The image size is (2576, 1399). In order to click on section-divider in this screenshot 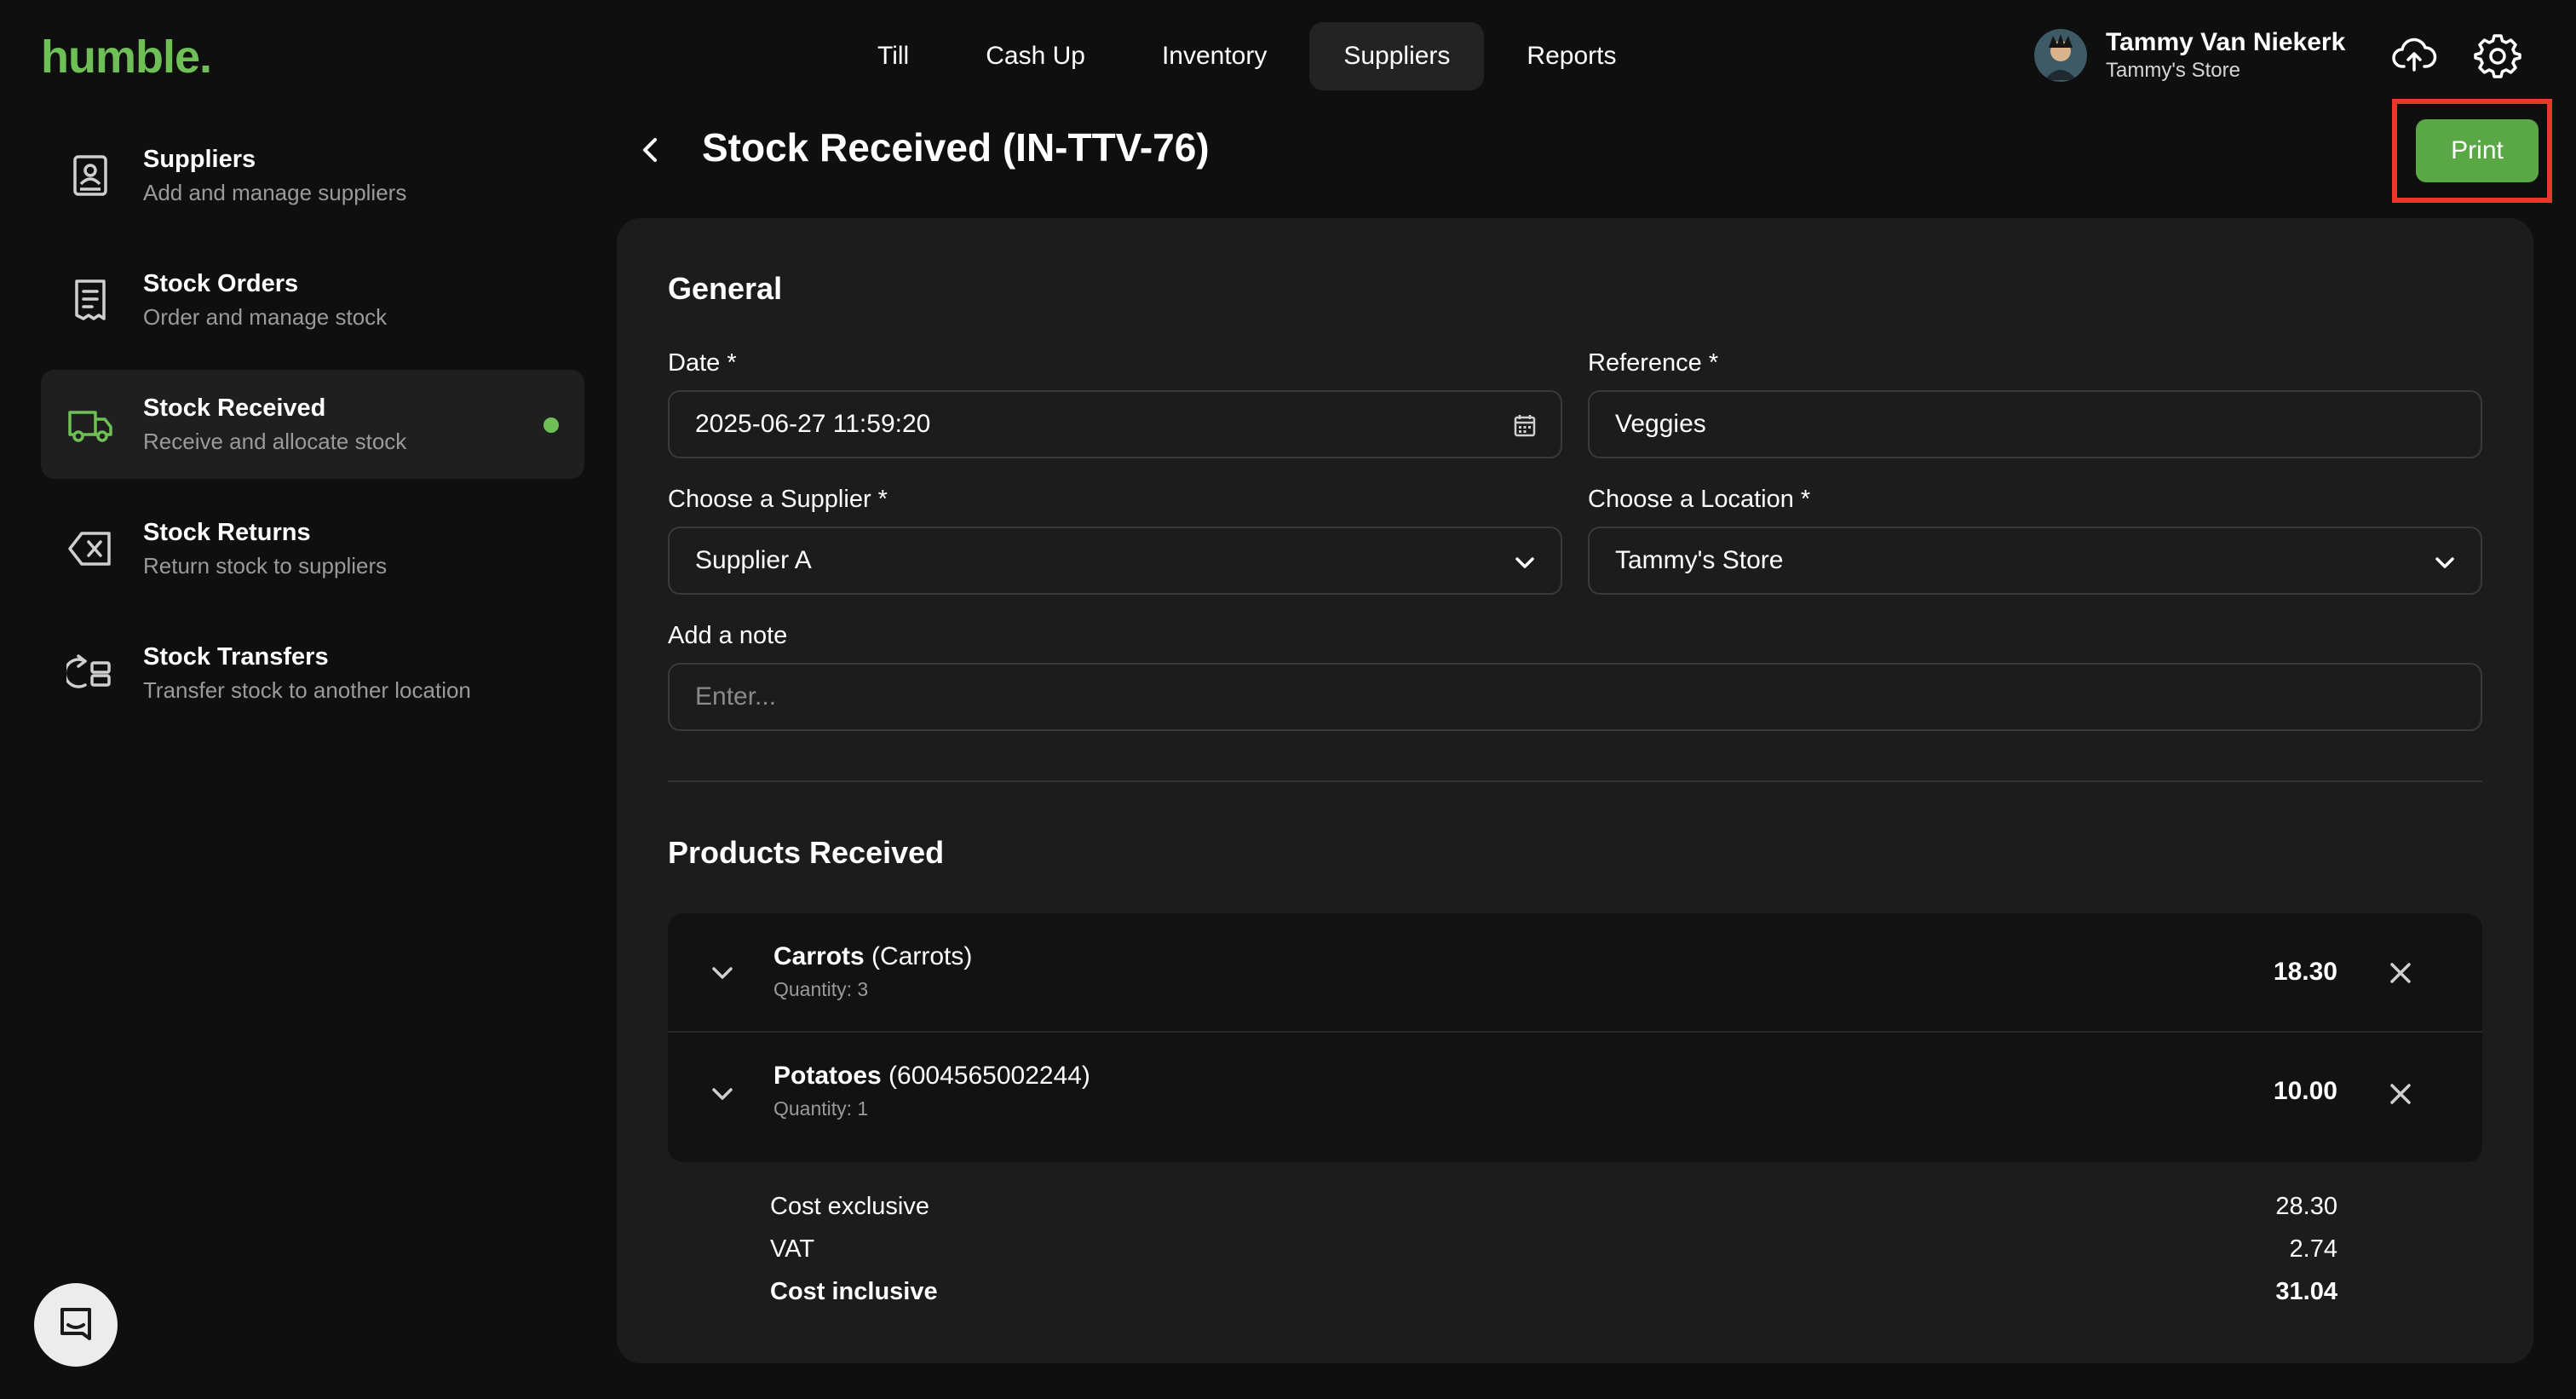, I will do `click(1575, 781)`.